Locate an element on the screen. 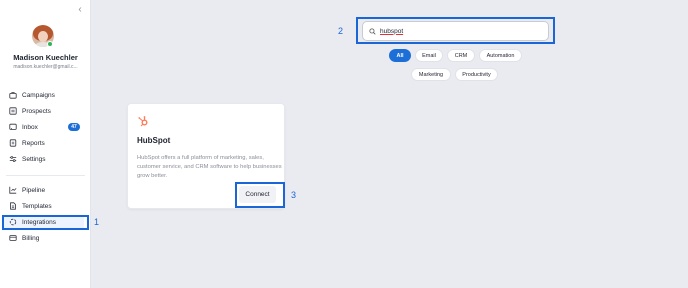 The height and width of the screenshot is (288, 688). sidebar-item-label: Pipeline is located at coordinates (34, 190).